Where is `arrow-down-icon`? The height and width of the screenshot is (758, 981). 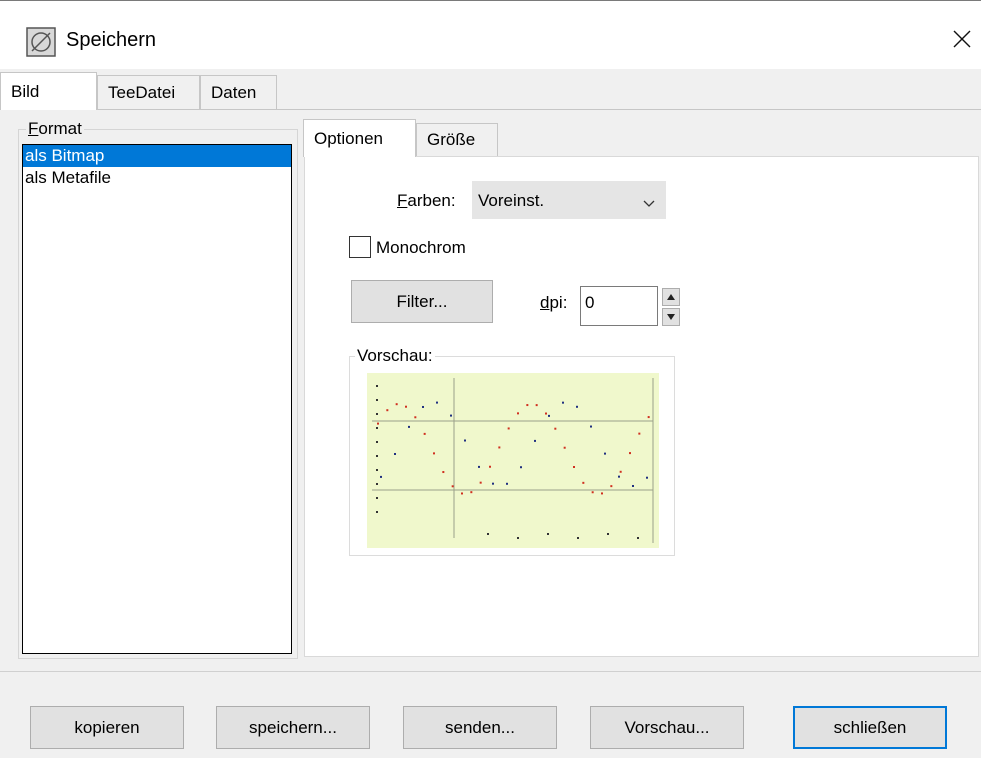 arrow-down-icon is located at coordinates (671, 317).